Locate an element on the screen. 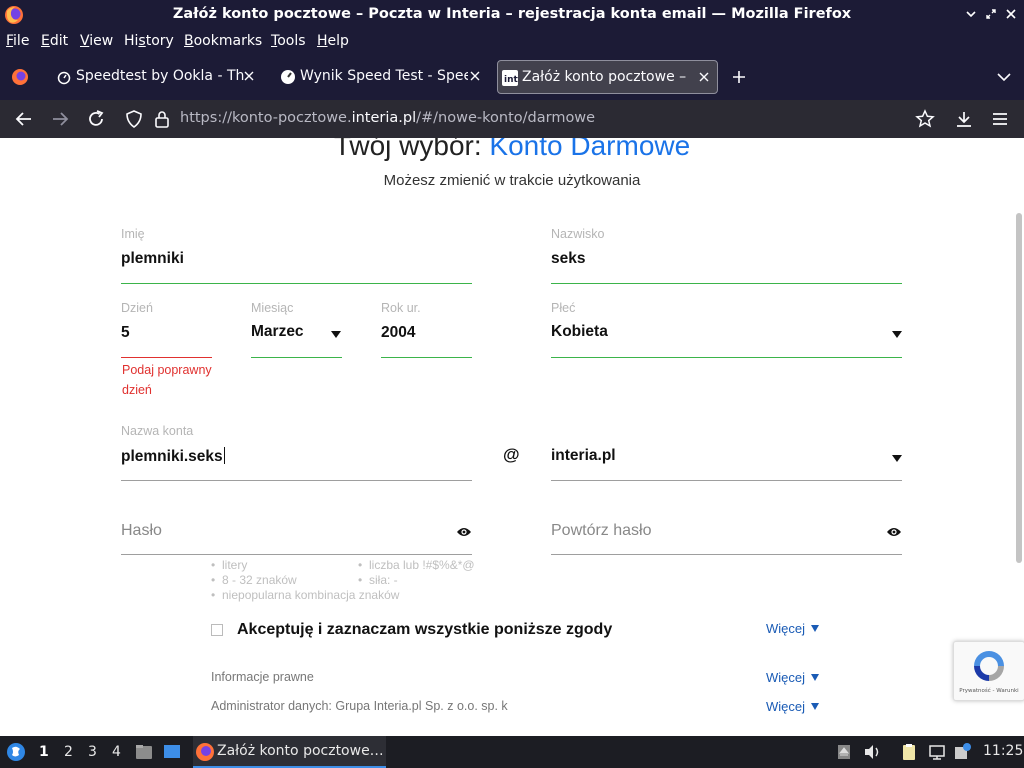 The width and height of the screenshot is (1024, 768). repeat-password-field: Powtórz hasło is located at coordinates (726, 530).